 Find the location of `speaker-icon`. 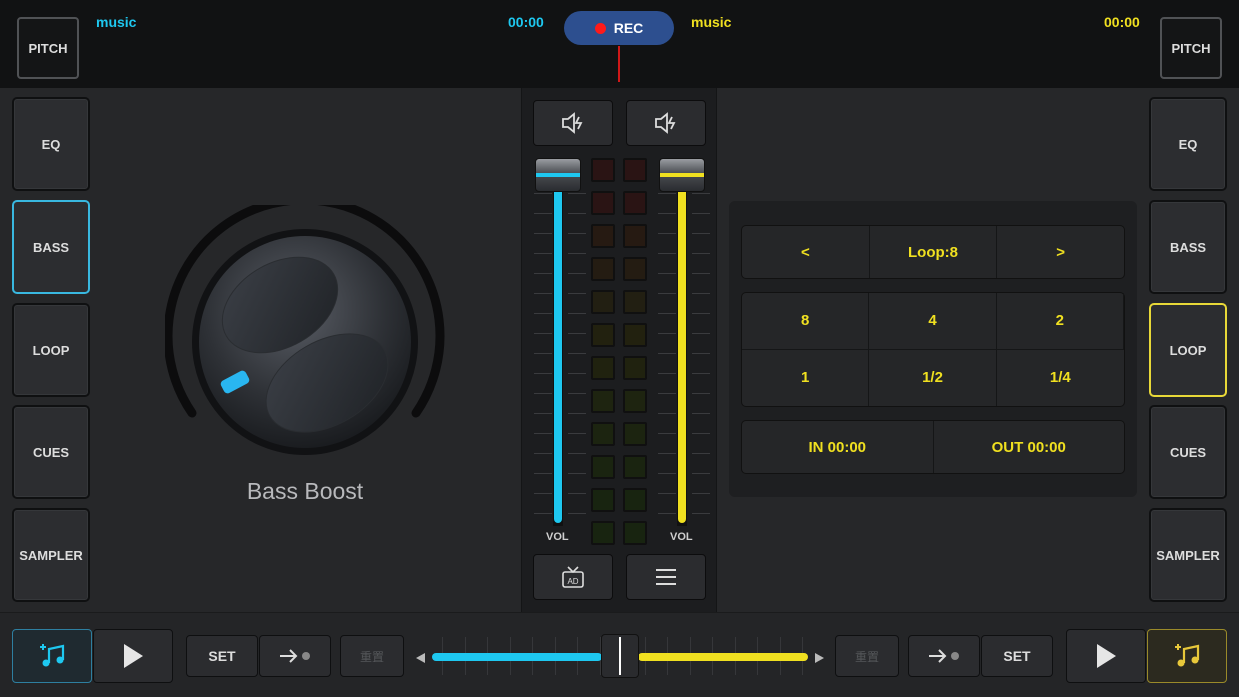

speaker-icon is located at coordinates (572, 123).